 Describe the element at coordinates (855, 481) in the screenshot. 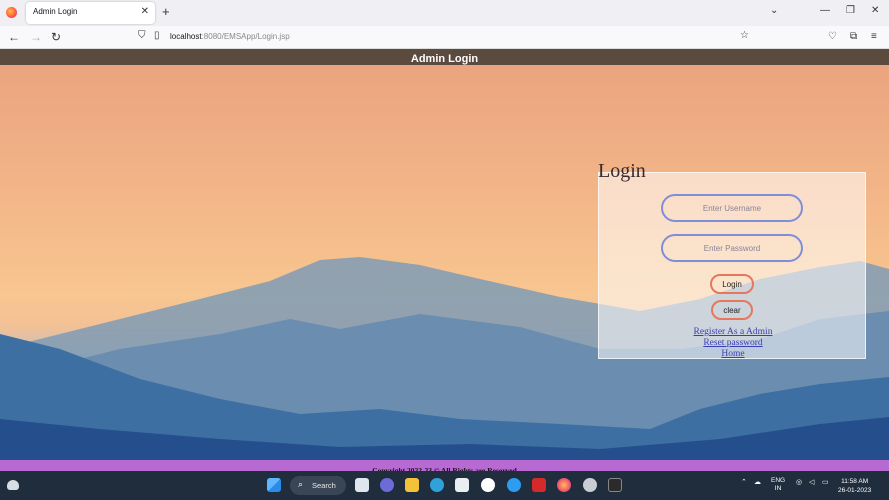

I see `clock-time: 11:58 AM` at that location.